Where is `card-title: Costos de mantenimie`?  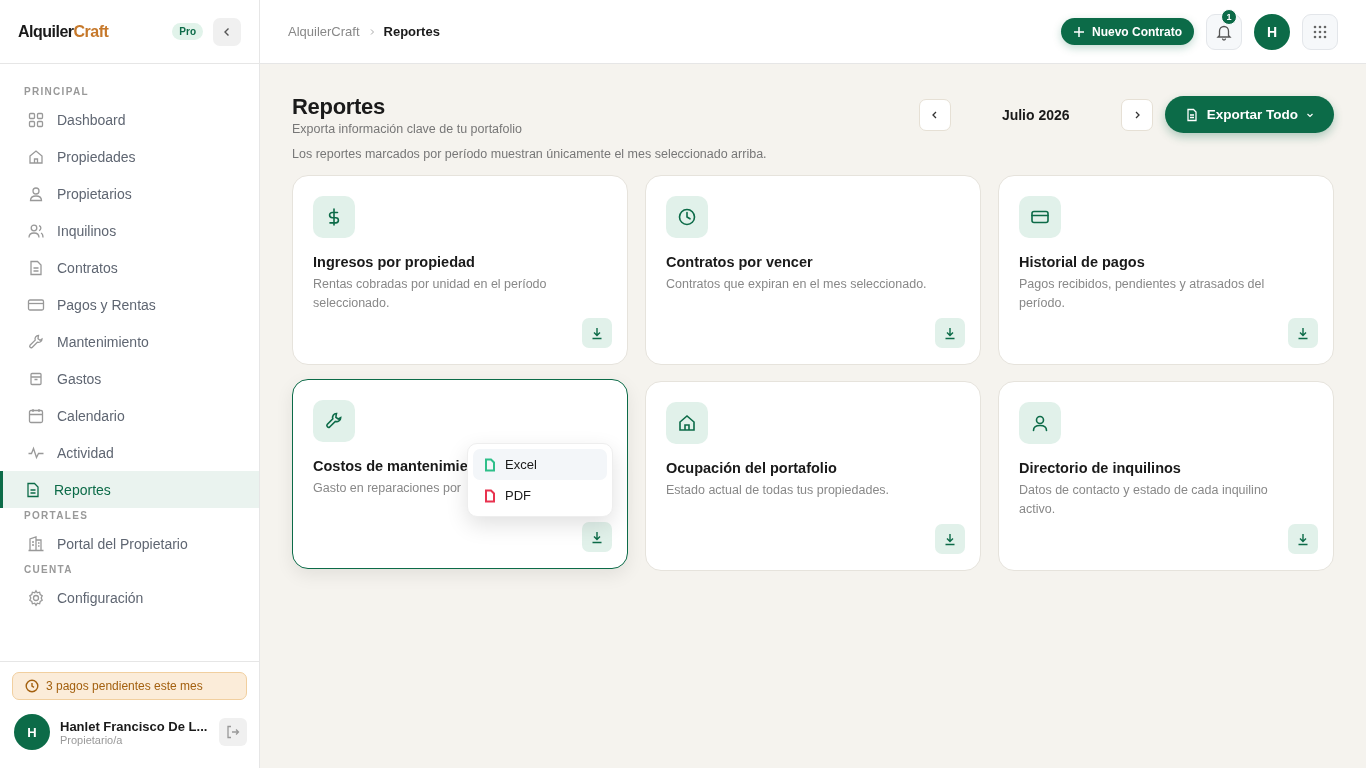 card-title: Costos de mantenimie is located at coordinates (390, 466).